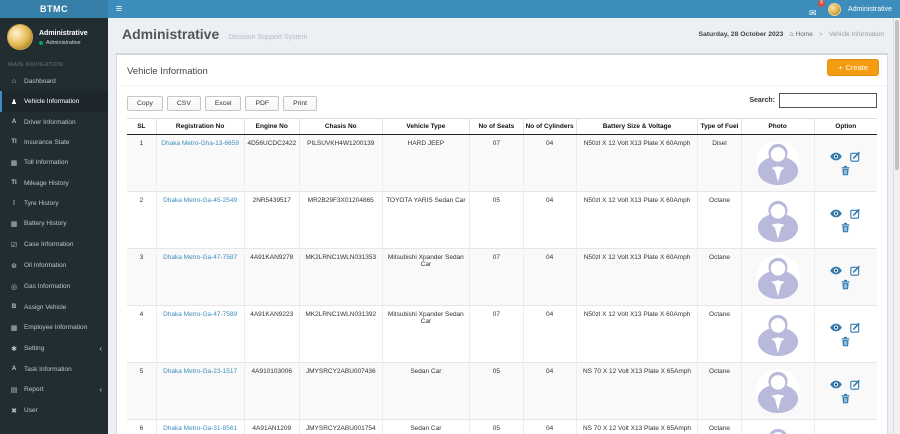 This screenshot has height=434, width=900. Describe the element at coordinates (340, 334) in the screenshot. I see `cell-chasis-no: MK2LRNC1WLN031392` at that location.